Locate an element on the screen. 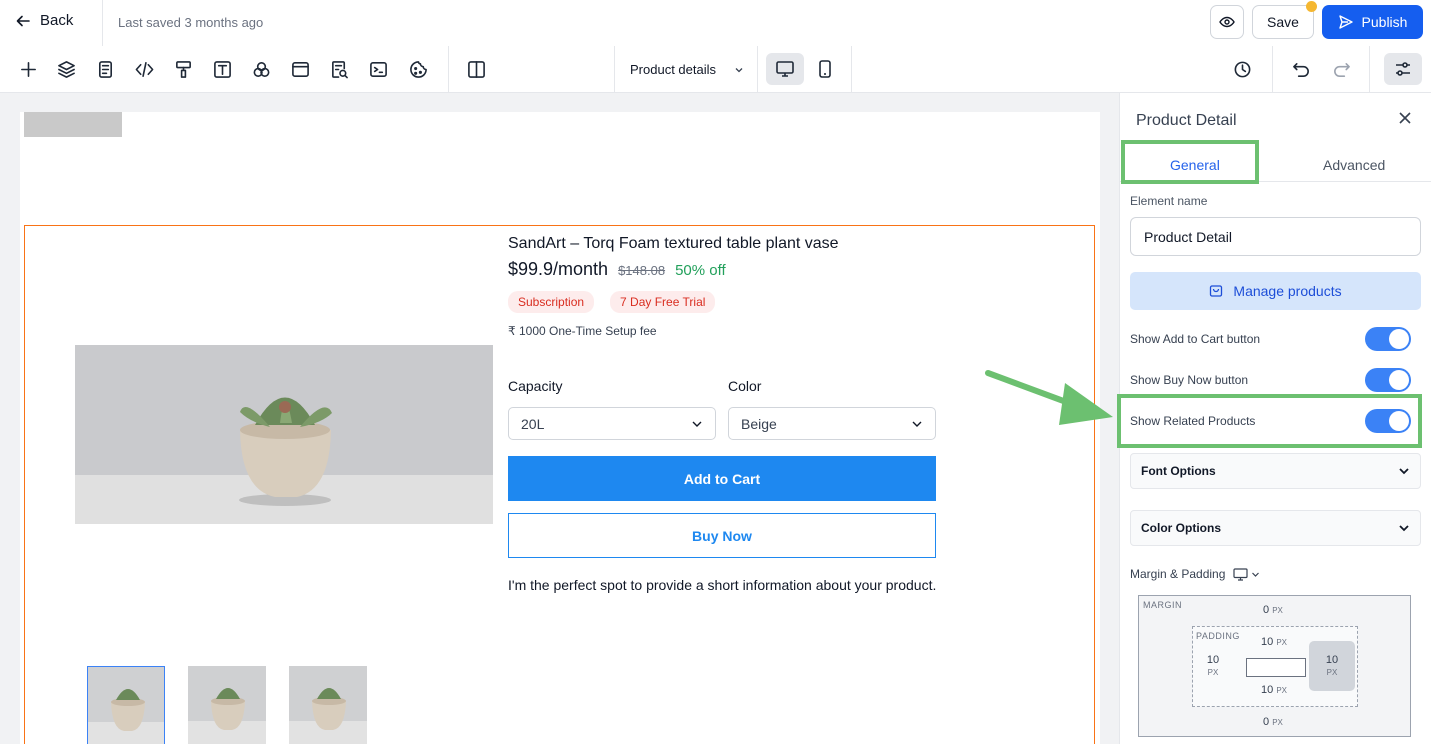  send-icon is located at coordinates (1345, 22).